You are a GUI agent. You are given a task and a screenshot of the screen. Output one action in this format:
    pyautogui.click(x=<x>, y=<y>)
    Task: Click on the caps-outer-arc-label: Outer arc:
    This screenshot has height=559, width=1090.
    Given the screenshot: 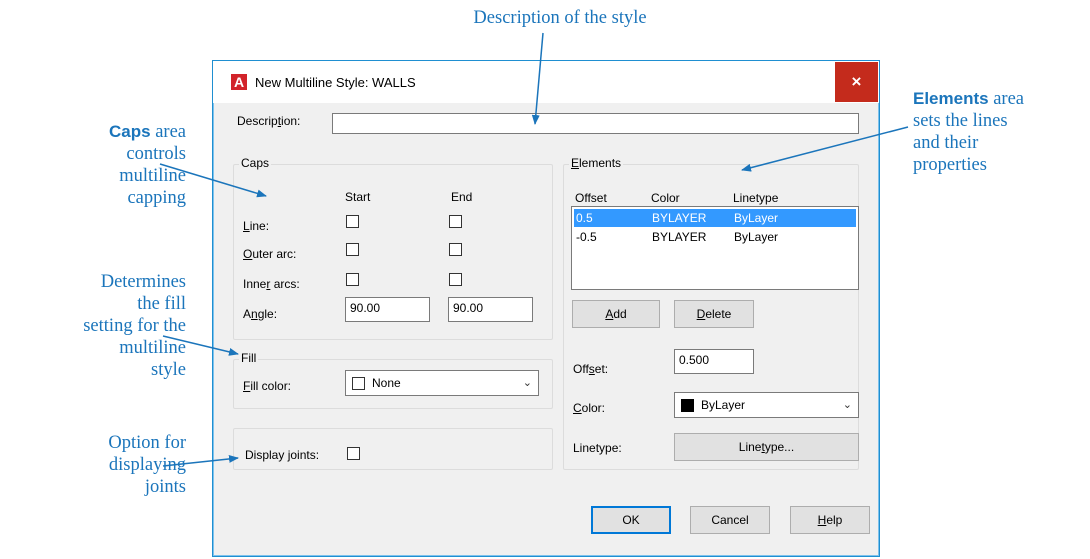 What is the action you would take?
    pyautogui.click(x=270, y=254)
    